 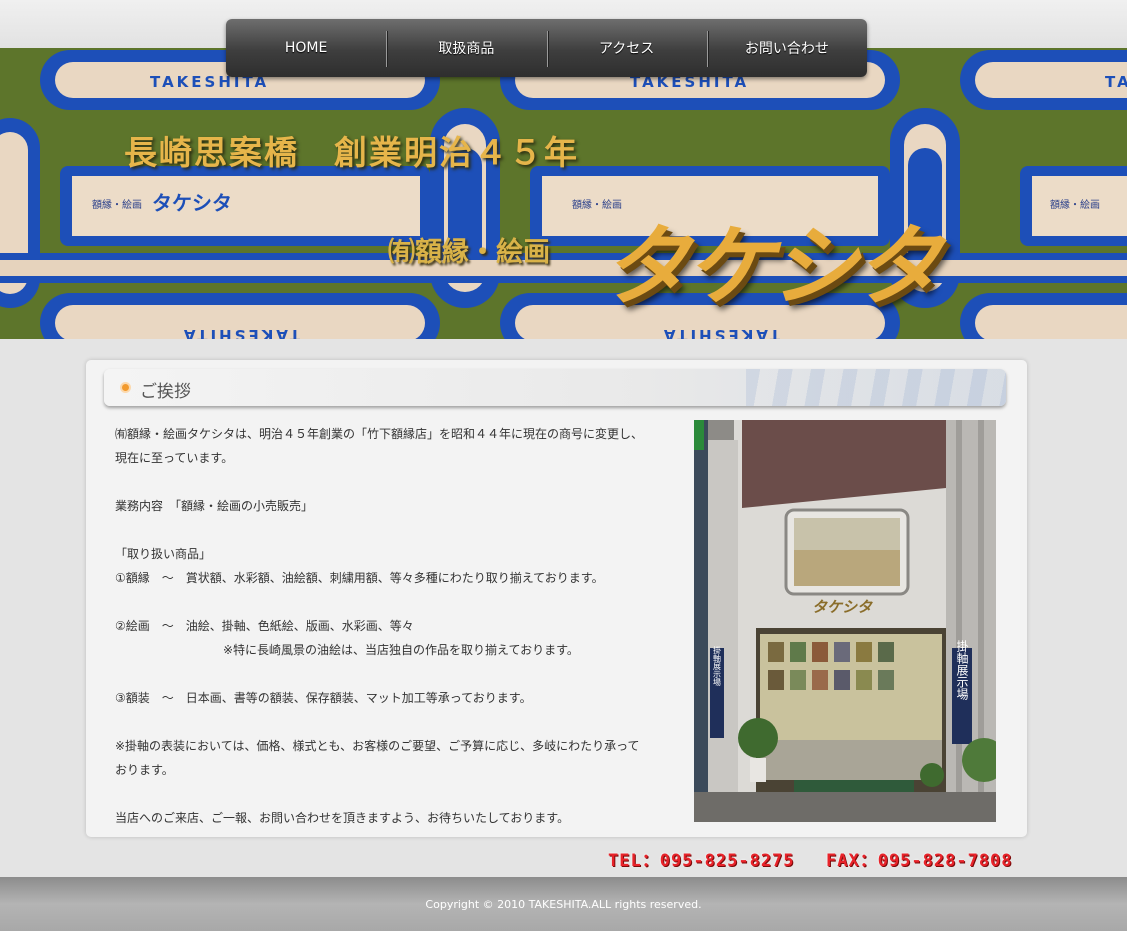 What do you see at coordinates (163, 554) in the screenshot?
I see `paragraph-line: 「取り扱い商品」` at bounding box center [163, 554].